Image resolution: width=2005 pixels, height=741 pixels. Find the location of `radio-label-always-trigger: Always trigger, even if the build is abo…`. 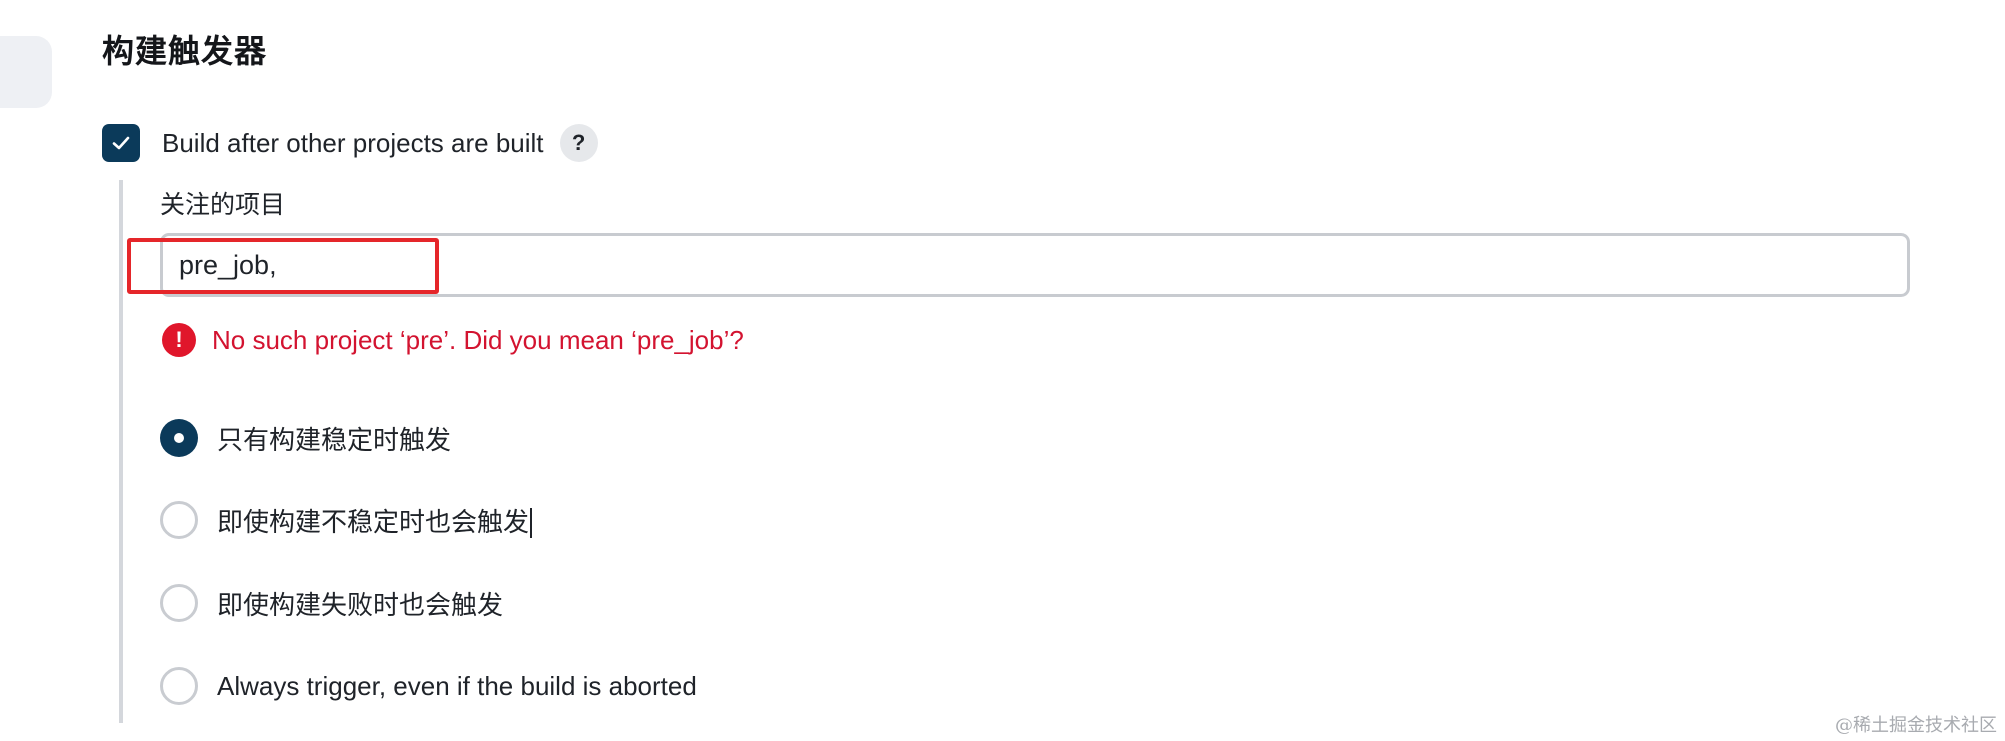

radio-label-always-trigger: Always trigger, even if the build is abo… is located at coordinates (457, 686).